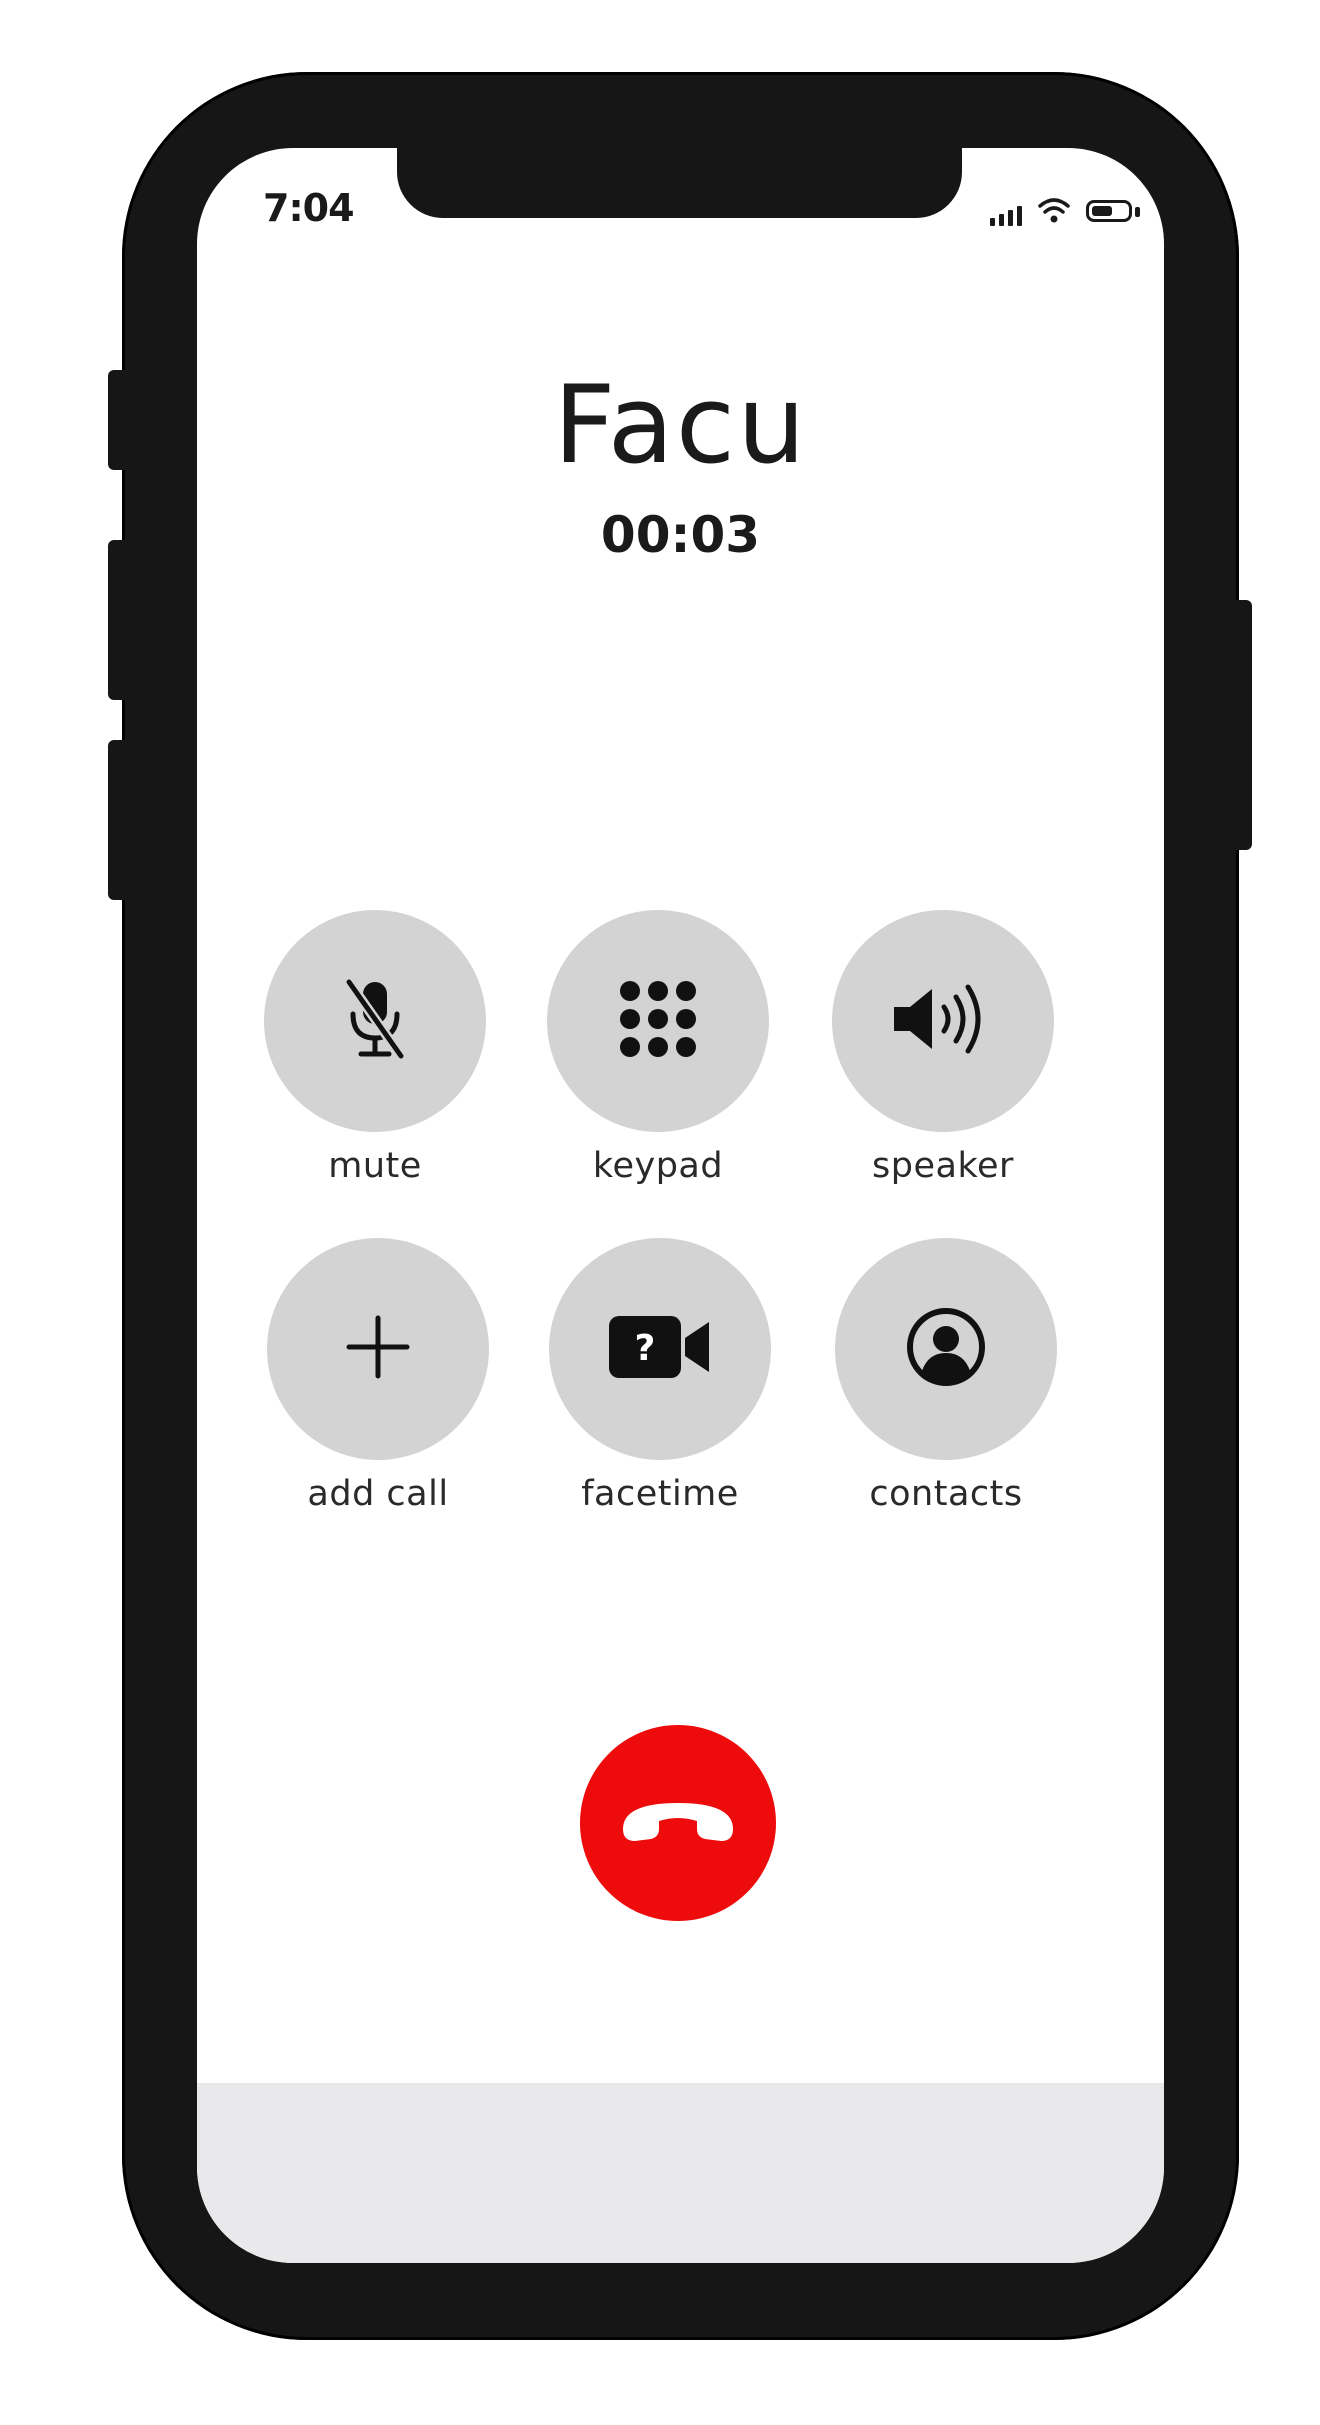 This screenshot has width=1320, height=2425. What do you see at coordinates (660, 1494) in the screenshot?
I see `facetime-label: facetime` at bounding box center [660, 1494].